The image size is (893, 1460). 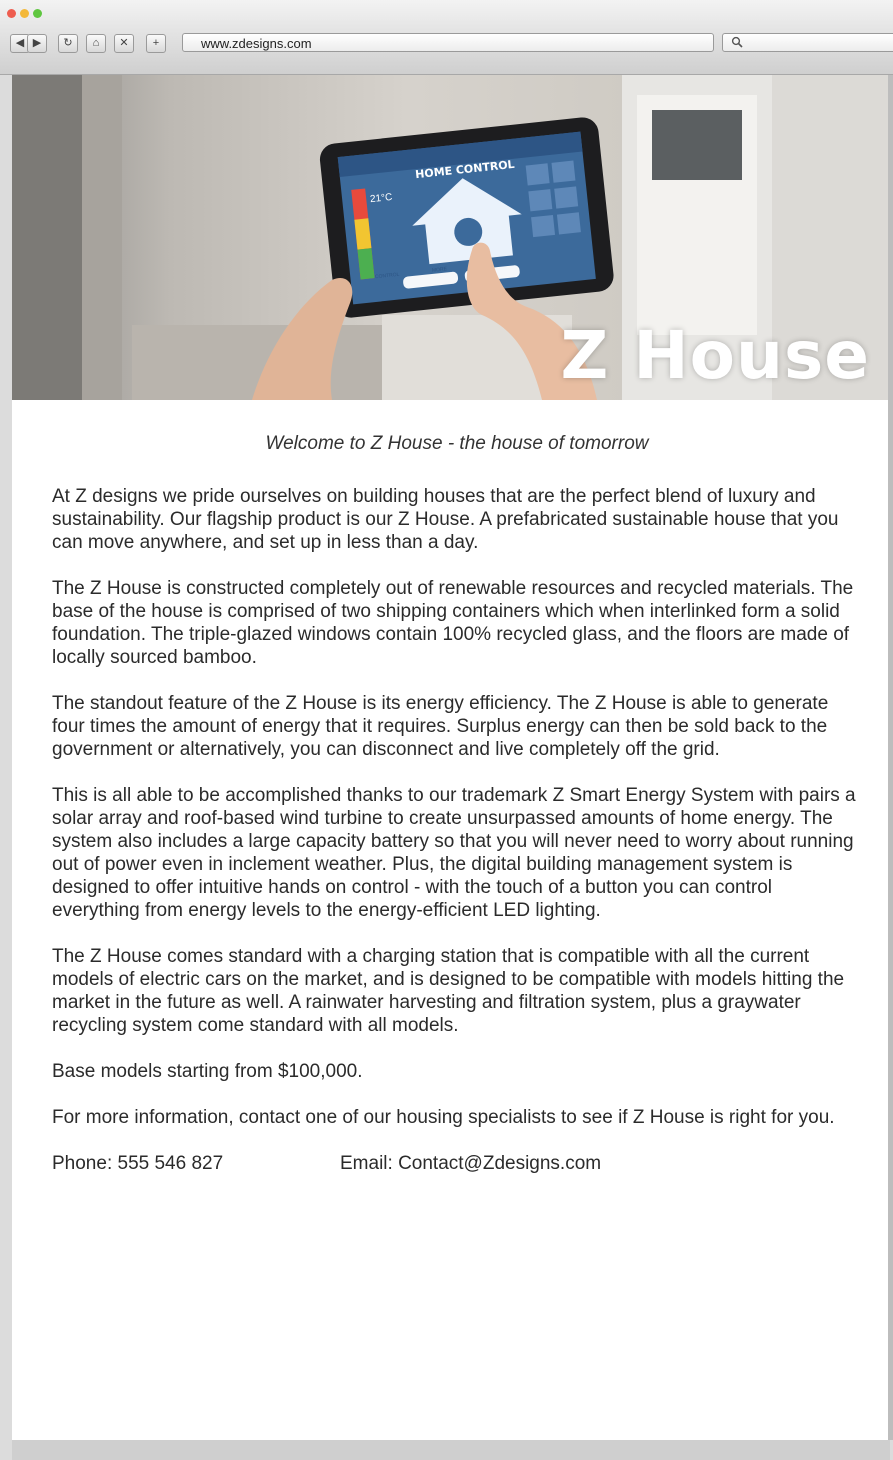 I want to click on home-icon: ⌂, so click(x=96, y=43).